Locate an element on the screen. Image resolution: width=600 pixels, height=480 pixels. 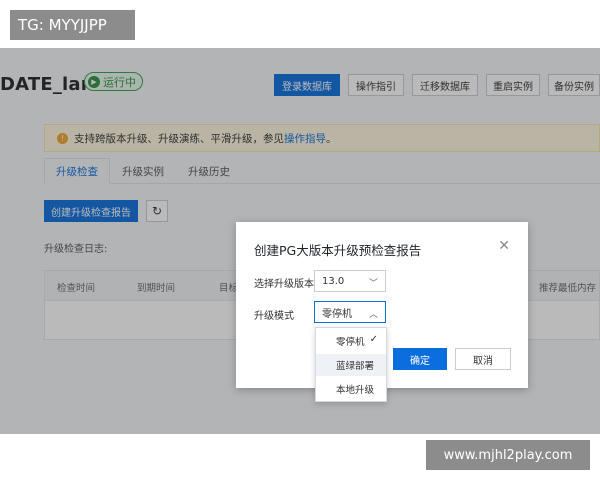
option-local-upgrade: 本地升级 is located at coordinates (351, 389).